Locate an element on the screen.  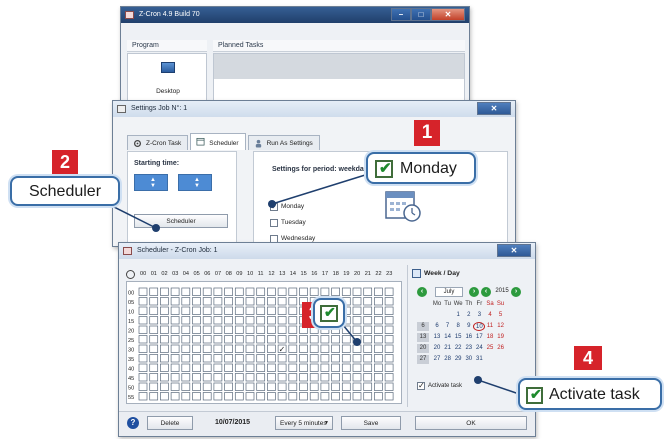
tuesday-checkbox is located at coordinates (274, 223).